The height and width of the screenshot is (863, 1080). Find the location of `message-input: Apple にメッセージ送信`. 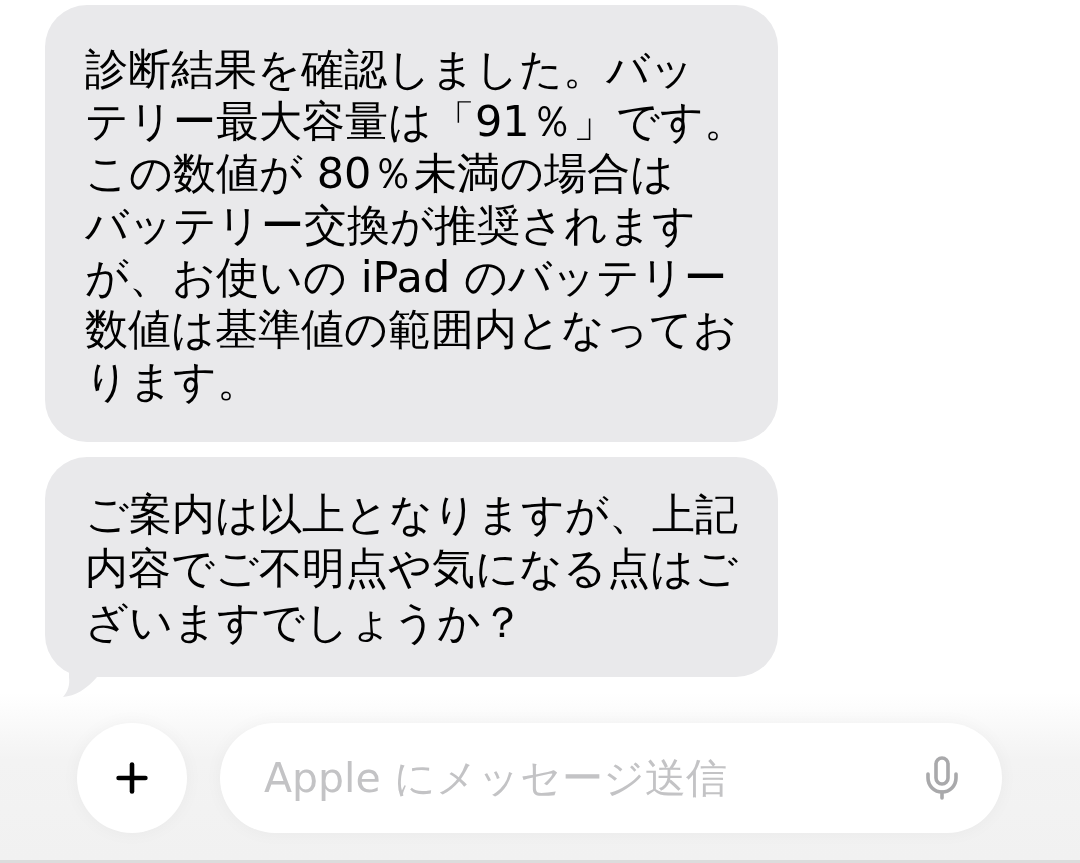

message-input: Apple にメッセージ送信 is located at coordinates (585, 778).